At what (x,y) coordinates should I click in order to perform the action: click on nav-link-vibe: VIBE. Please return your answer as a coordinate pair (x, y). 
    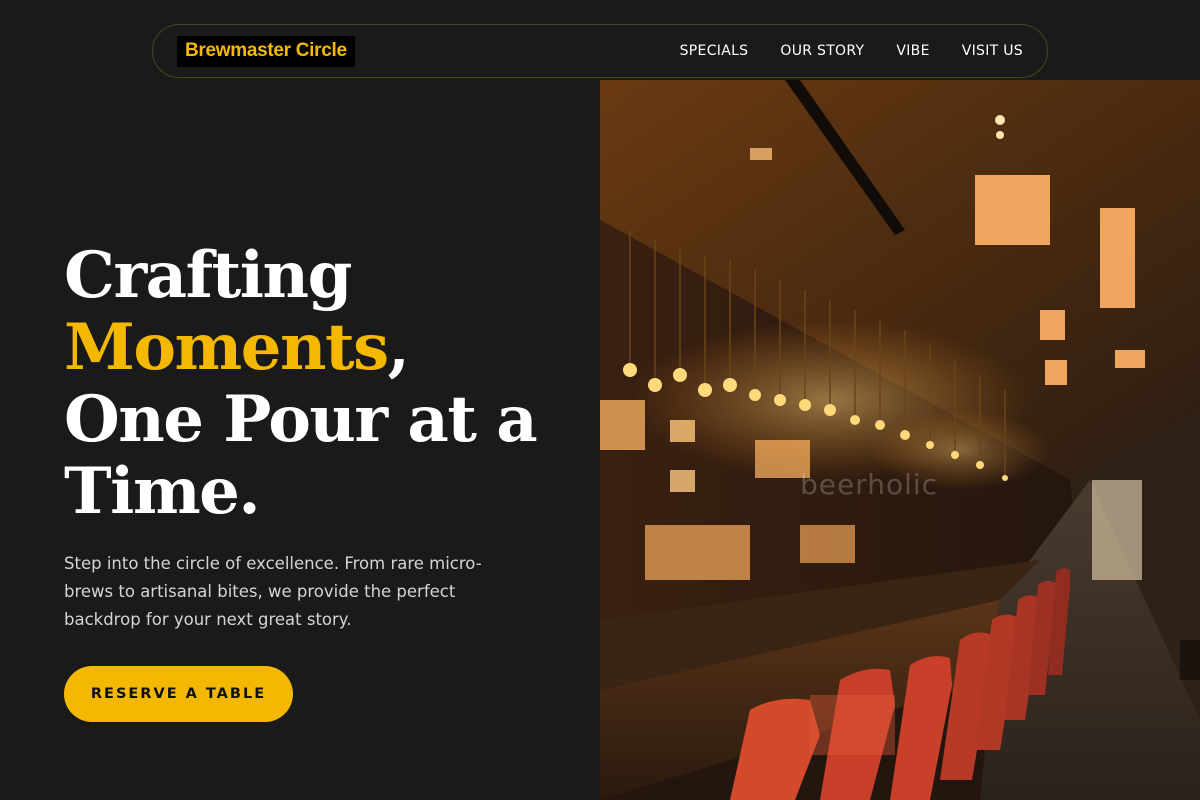
    Looking at the image, I should click on (912, 51).